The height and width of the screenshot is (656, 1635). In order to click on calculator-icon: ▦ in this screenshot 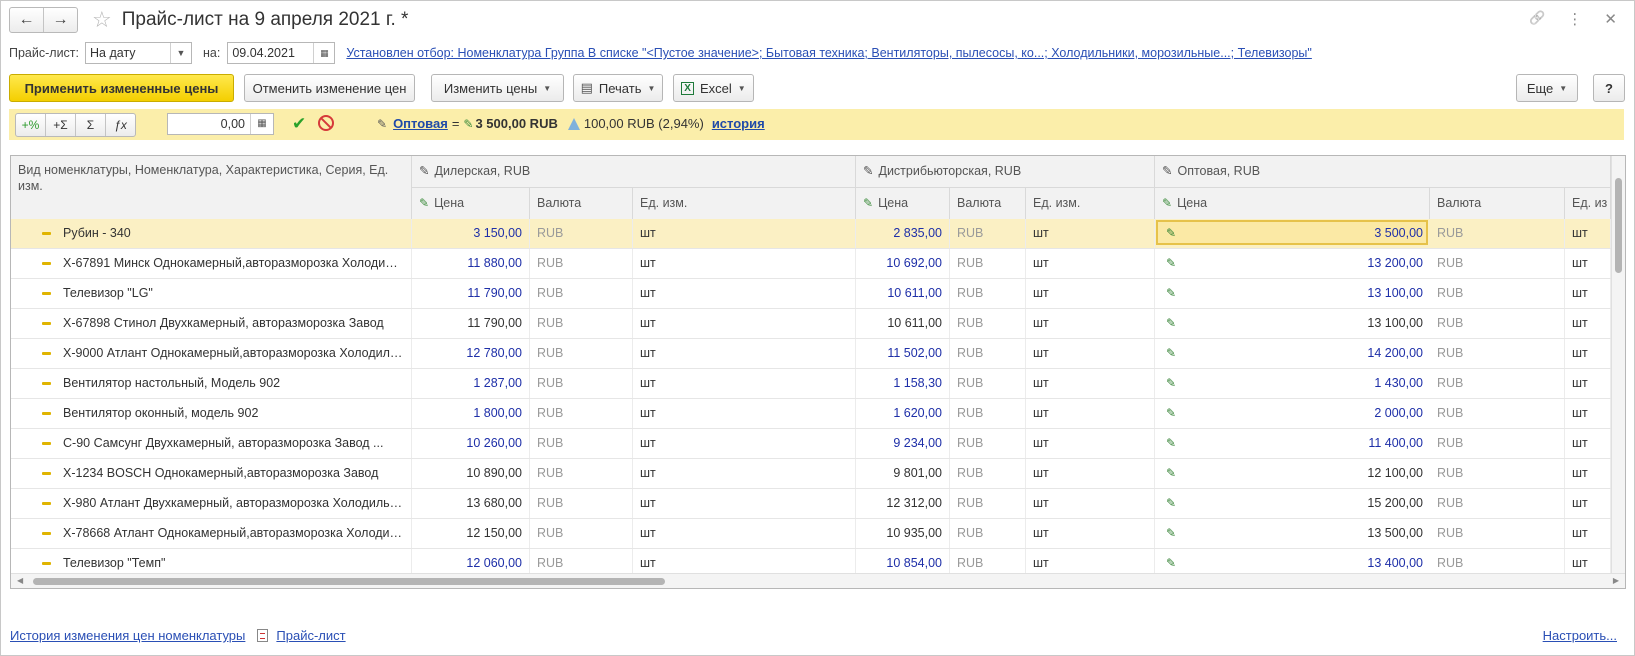, I will do `click(261, 124)`.